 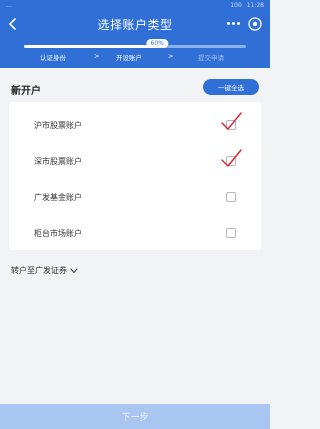 I want to click on step-verify-identity: 认证身份, so click(x=53, y=58).